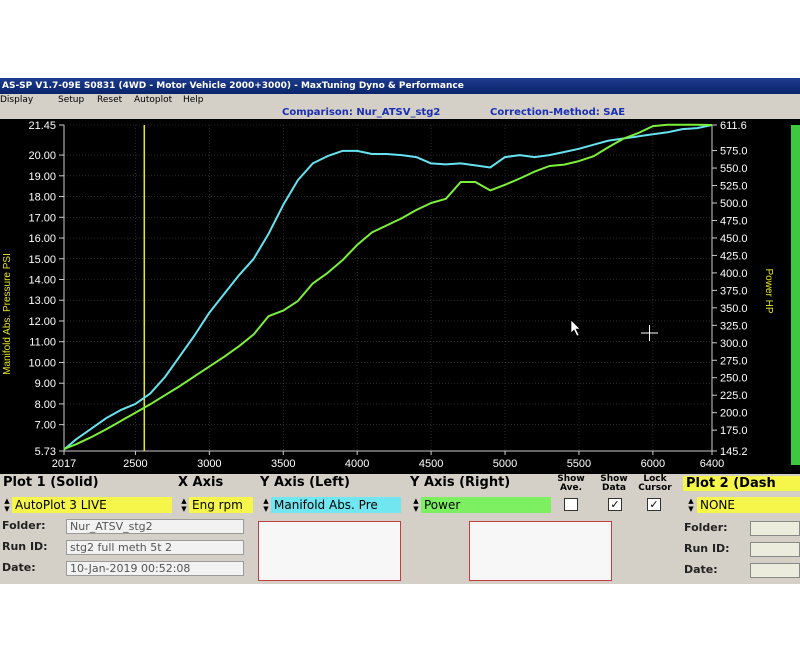 The width and height of the screenshot is (800, 650). I want to click on date-label: Date:, so click(19, 567).